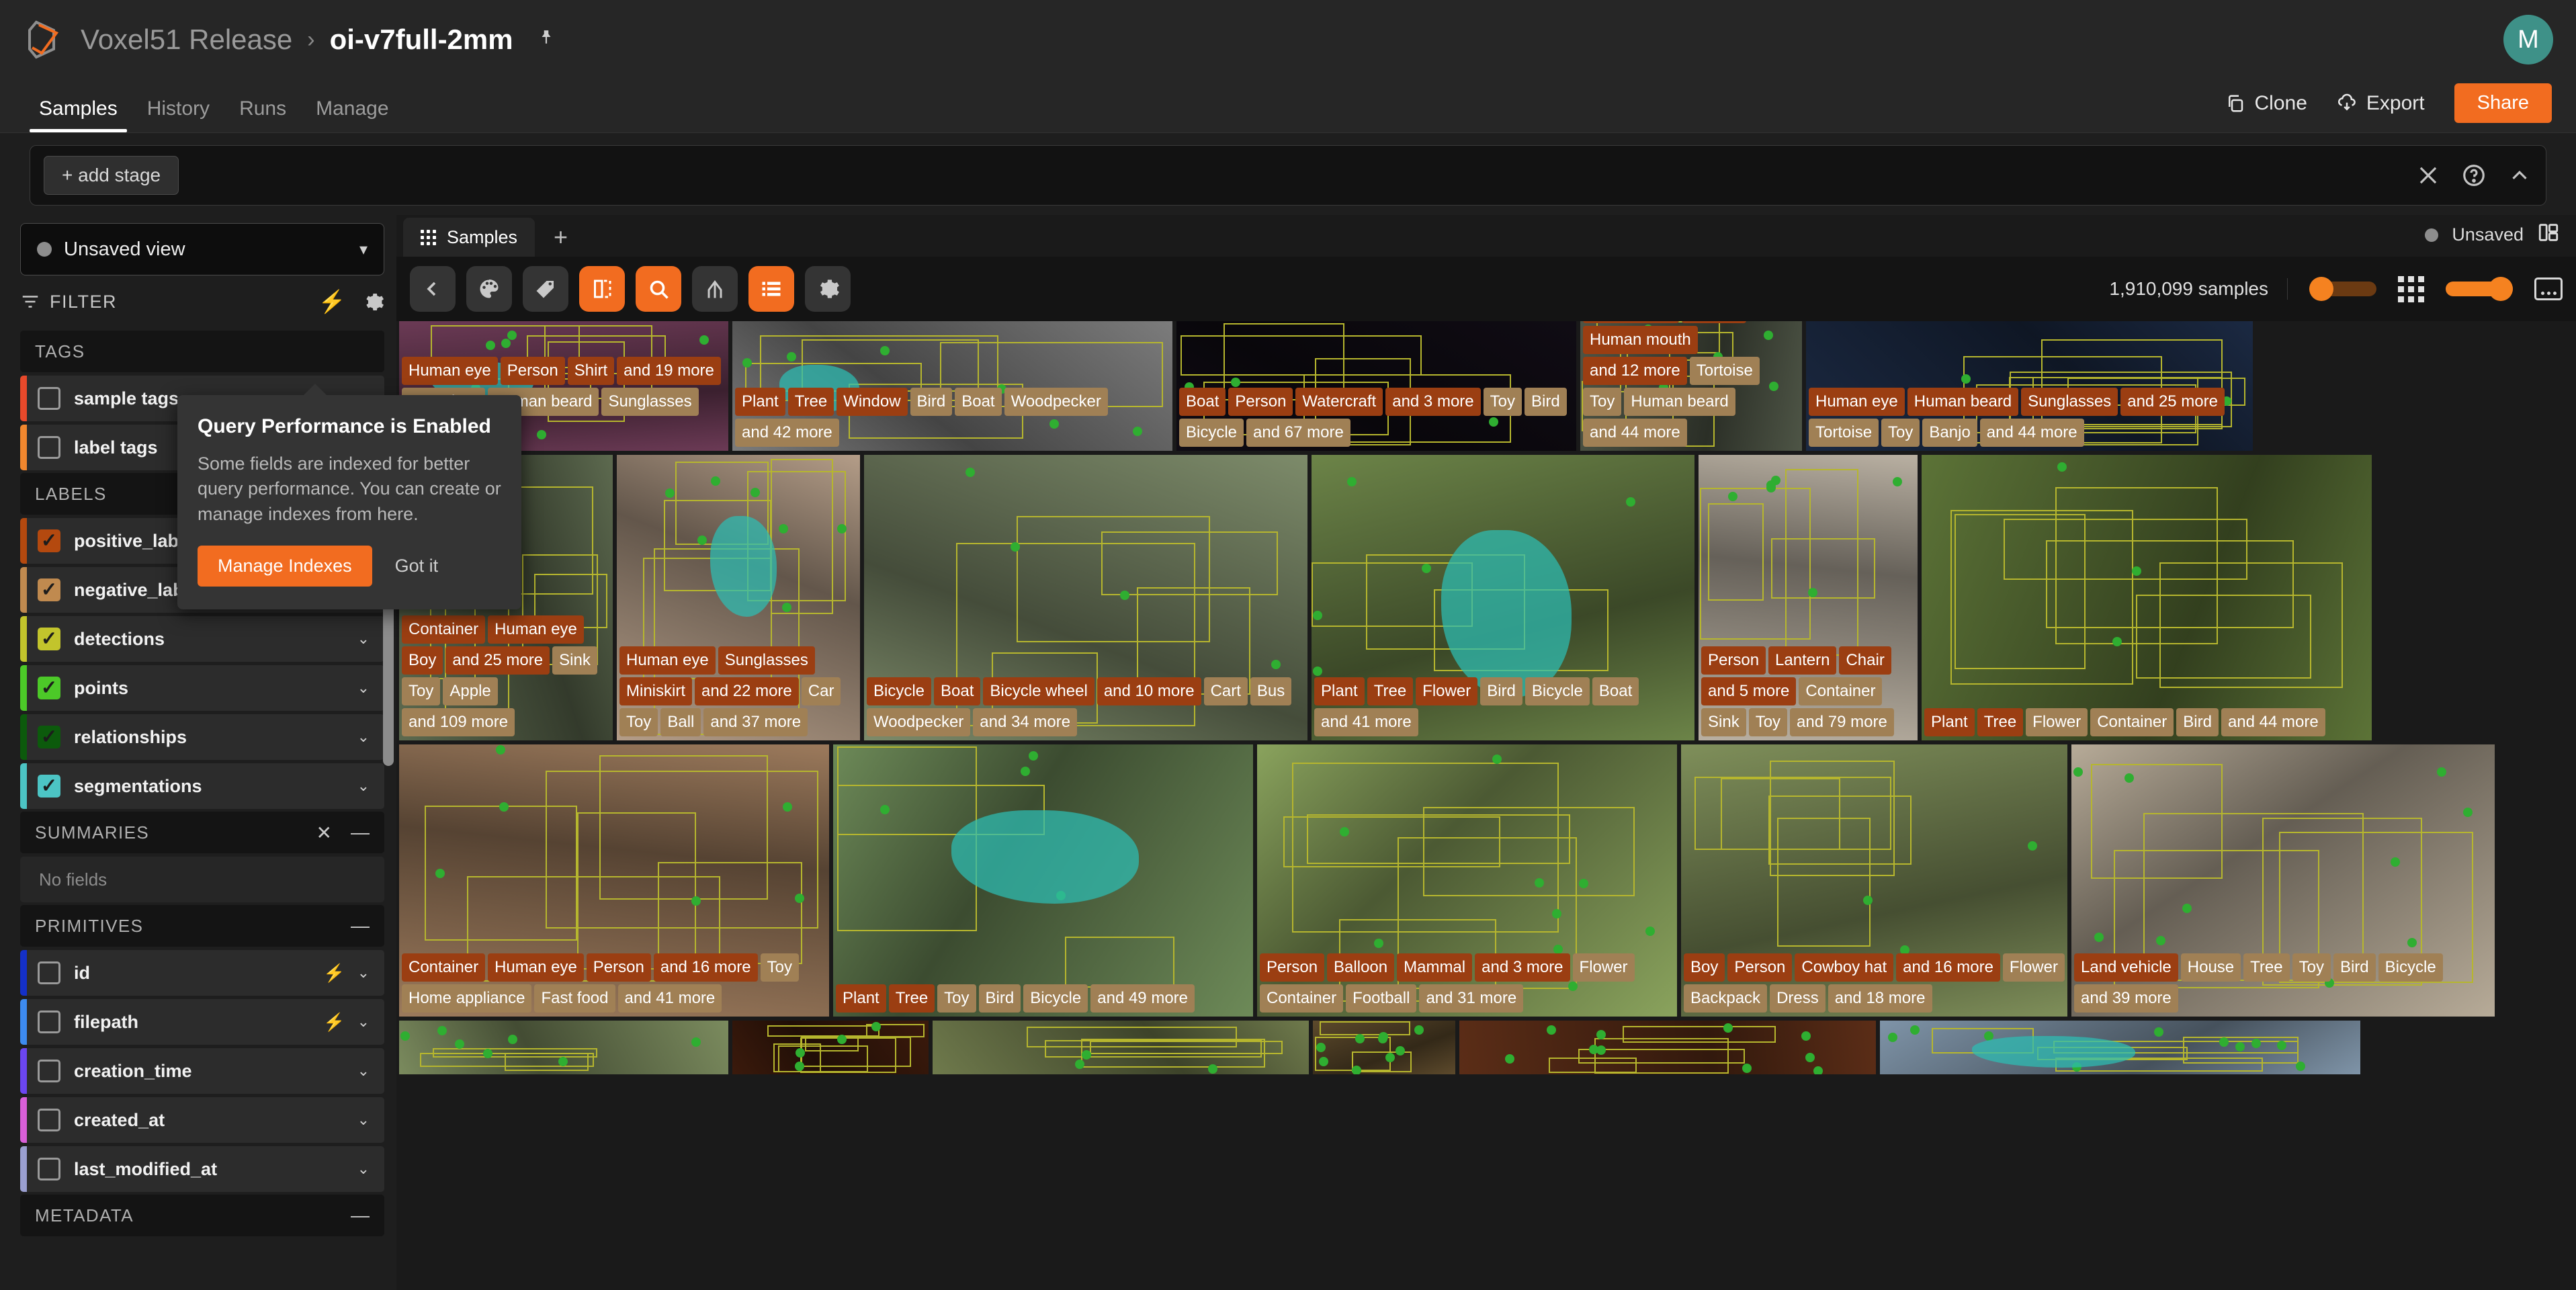 The width and height of the screenshot is (2576, 1290). What do you see at coordinates (872, 402) in the screenshot?
I see `positive-label-tag: Window` at bounding box center [872, 402].